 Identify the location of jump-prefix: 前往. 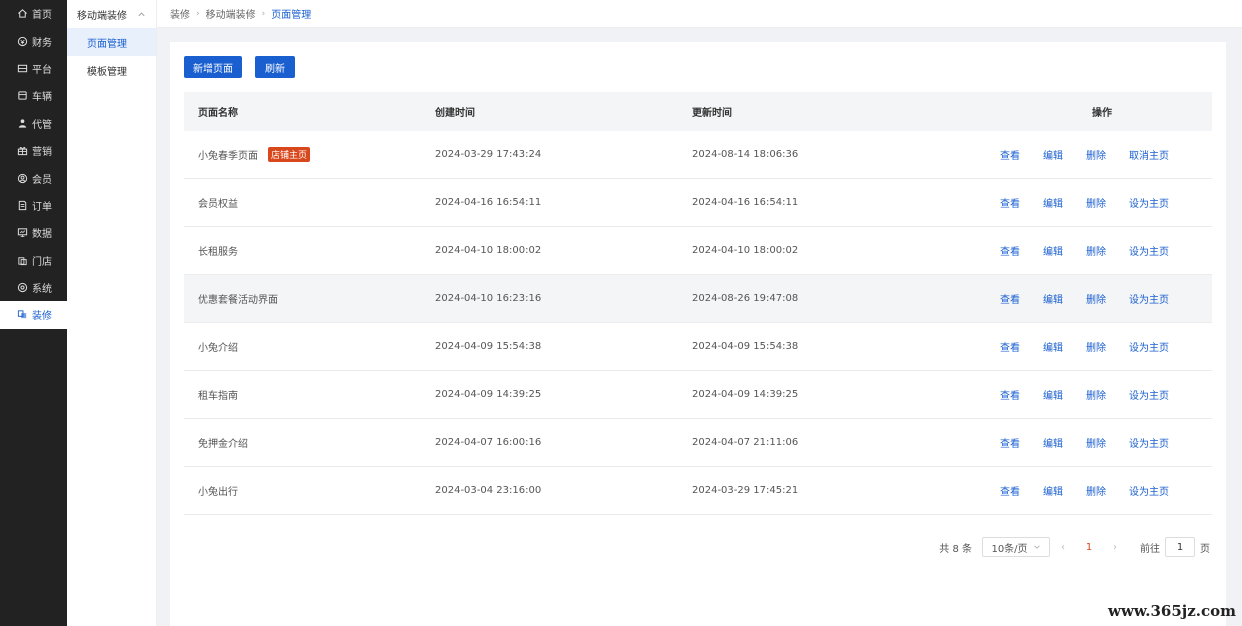
(1150, 549).